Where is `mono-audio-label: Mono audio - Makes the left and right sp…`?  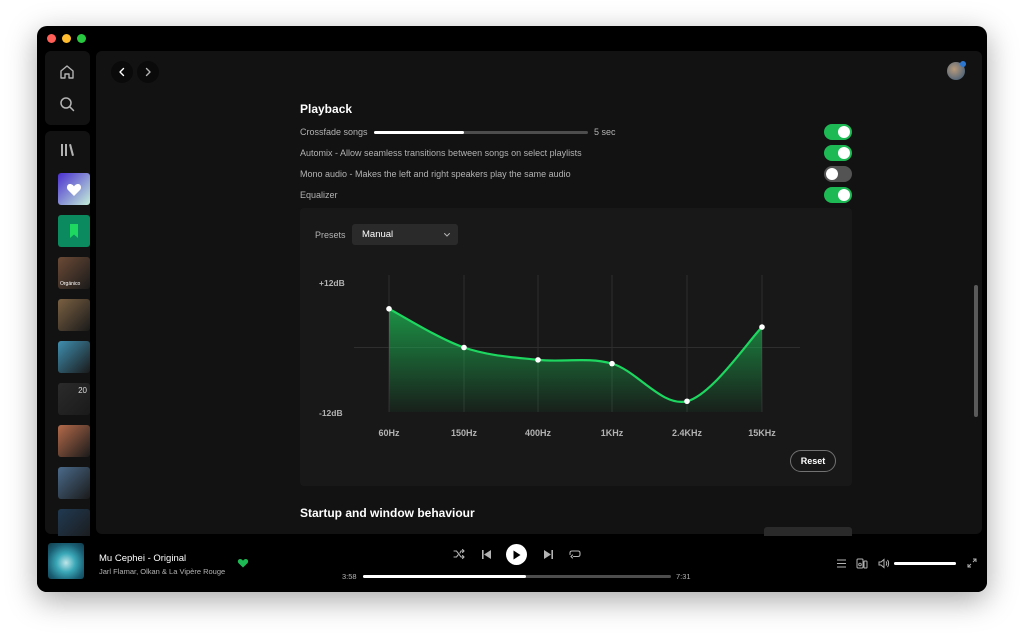 mono-audio-label: Mono audio - Makes the left and right sp… is located at coordinates (435, 174).